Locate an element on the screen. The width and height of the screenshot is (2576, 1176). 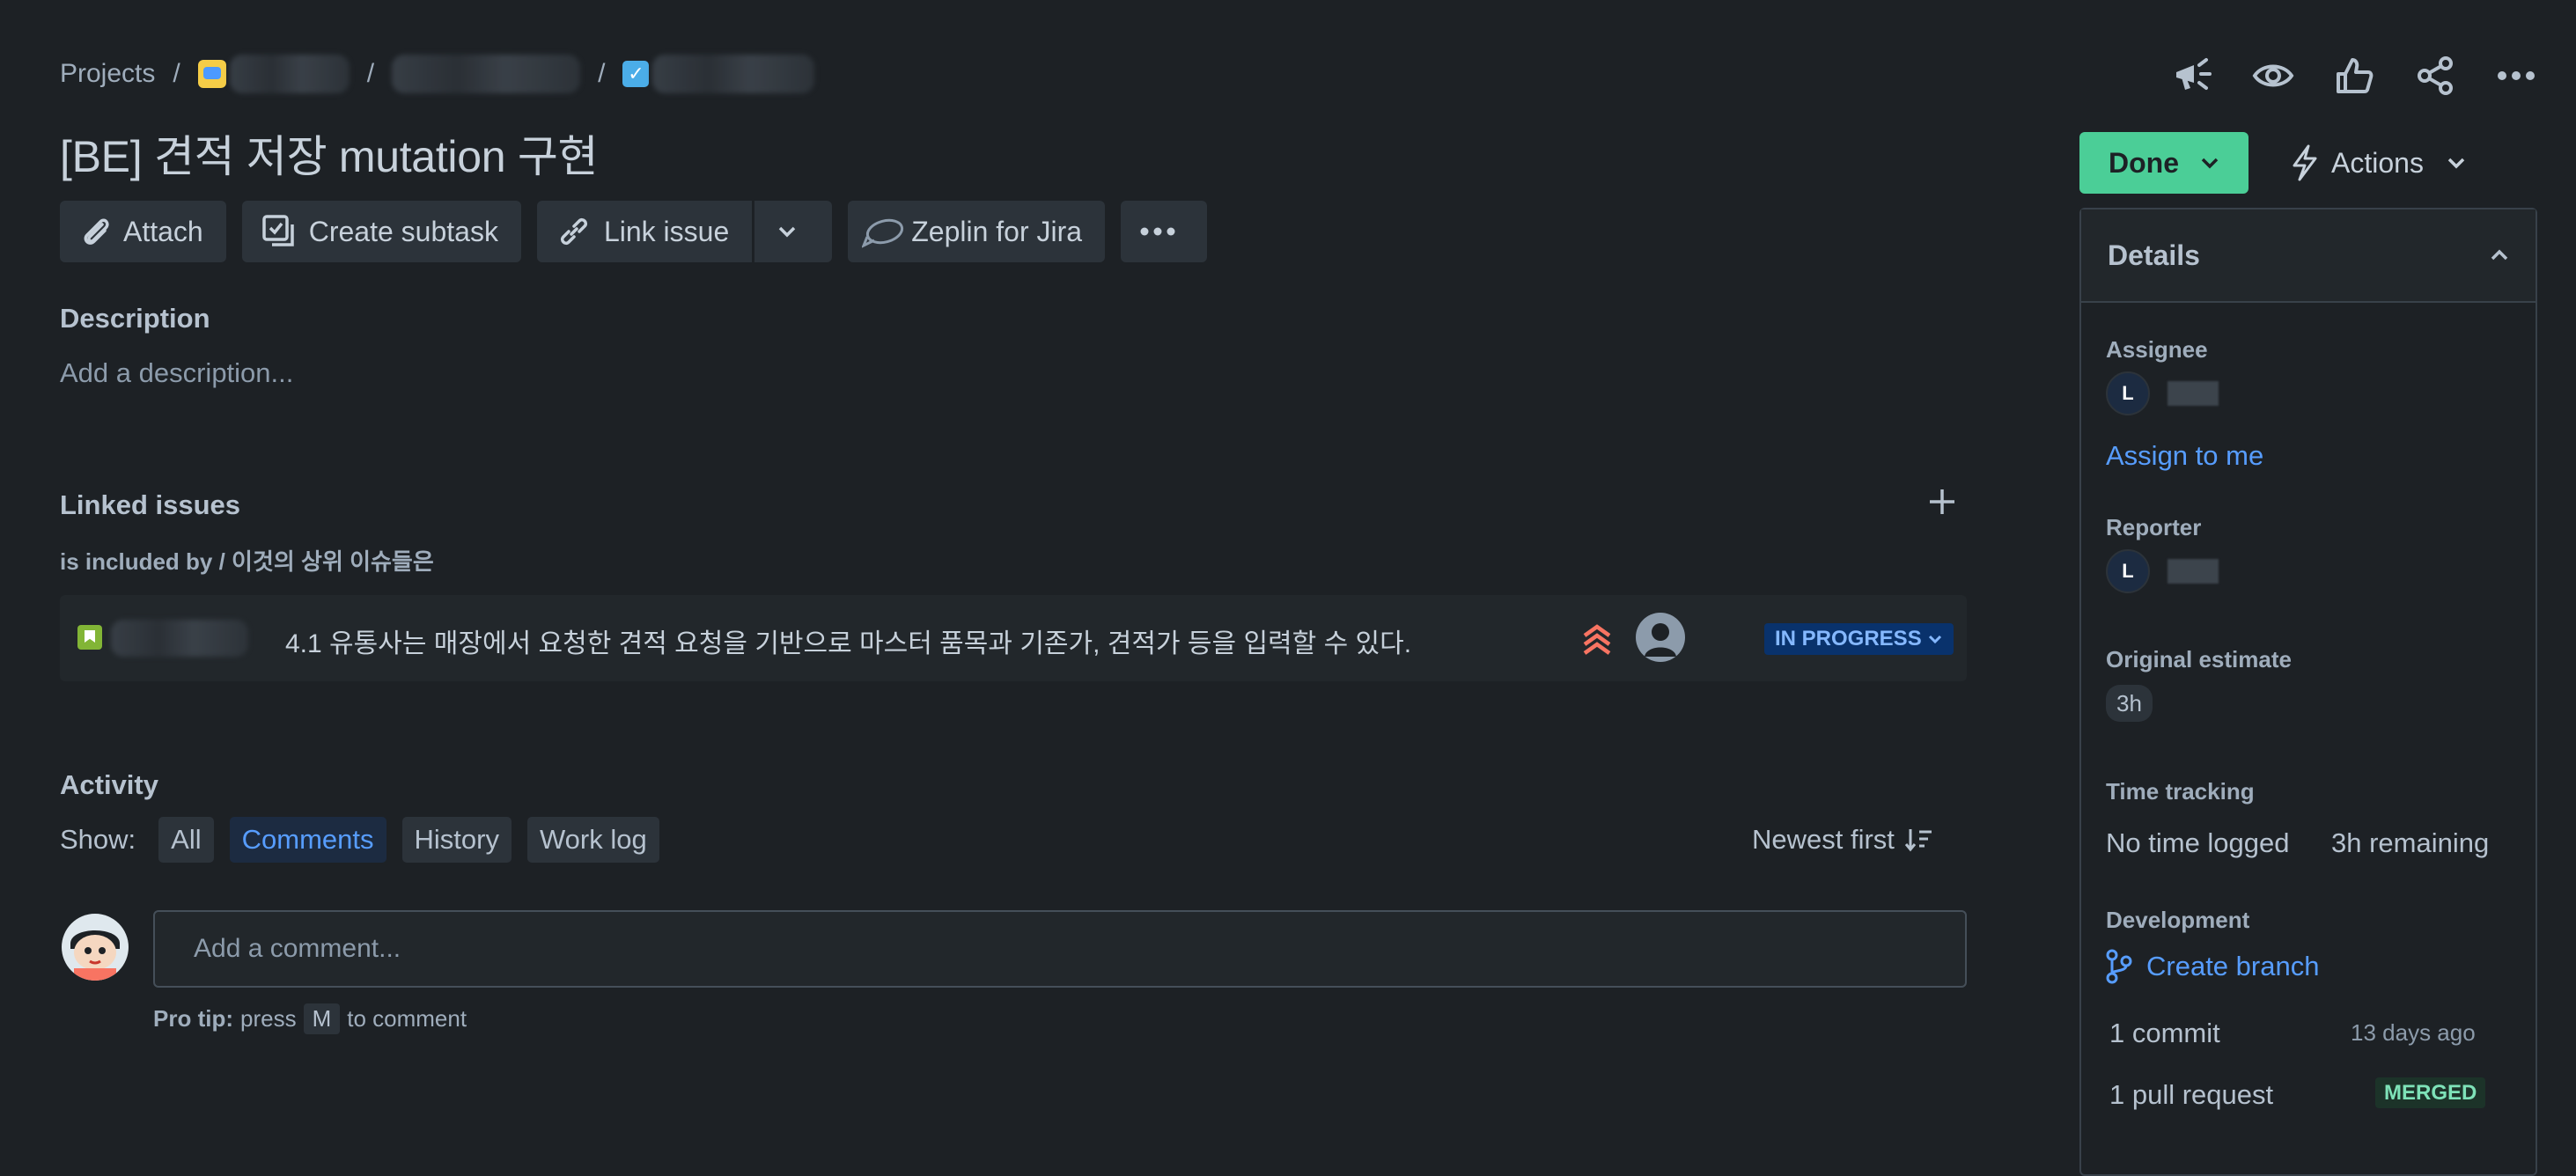
assignee-name-redacted is located at coordinates (2194, 393).